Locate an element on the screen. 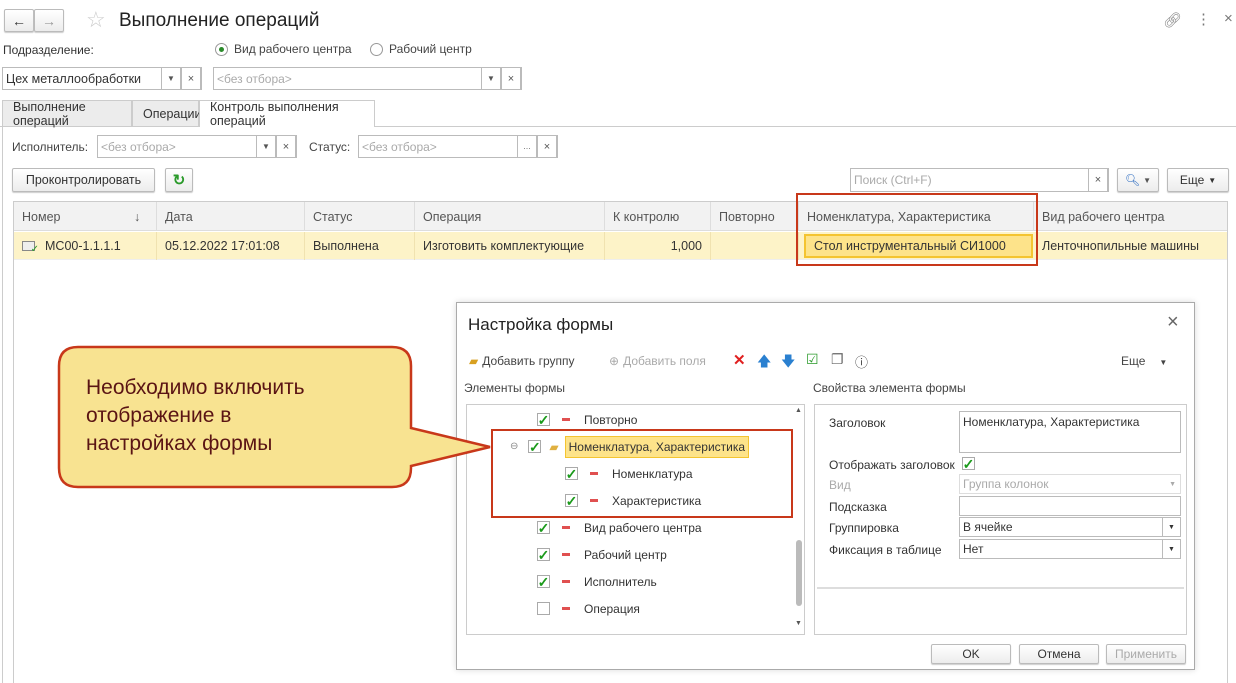 The image size is (1236, 683). callout-bubble is located at coordinates (274, 417).